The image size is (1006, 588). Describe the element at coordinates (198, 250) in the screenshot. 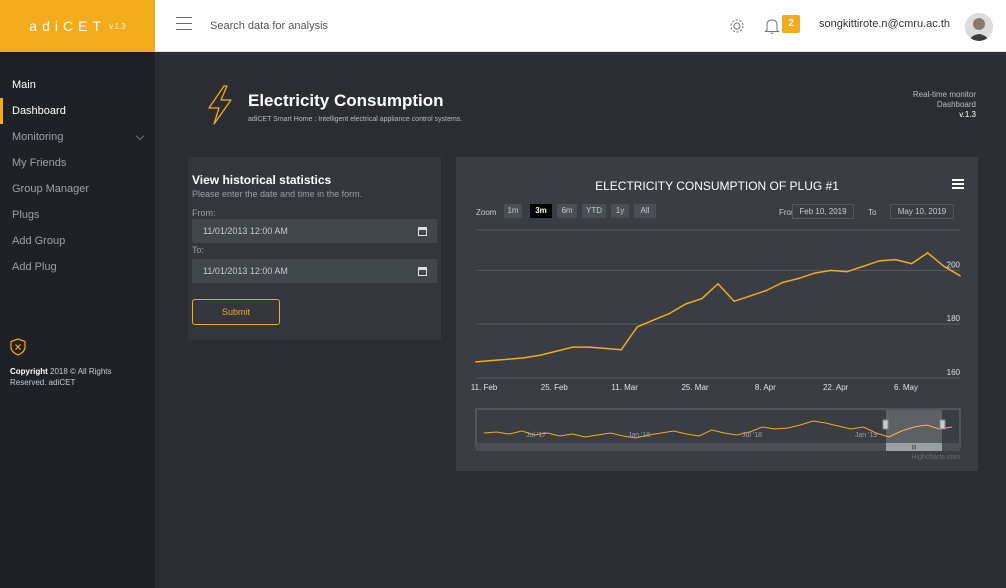

I see `to-label: To:` at that location.